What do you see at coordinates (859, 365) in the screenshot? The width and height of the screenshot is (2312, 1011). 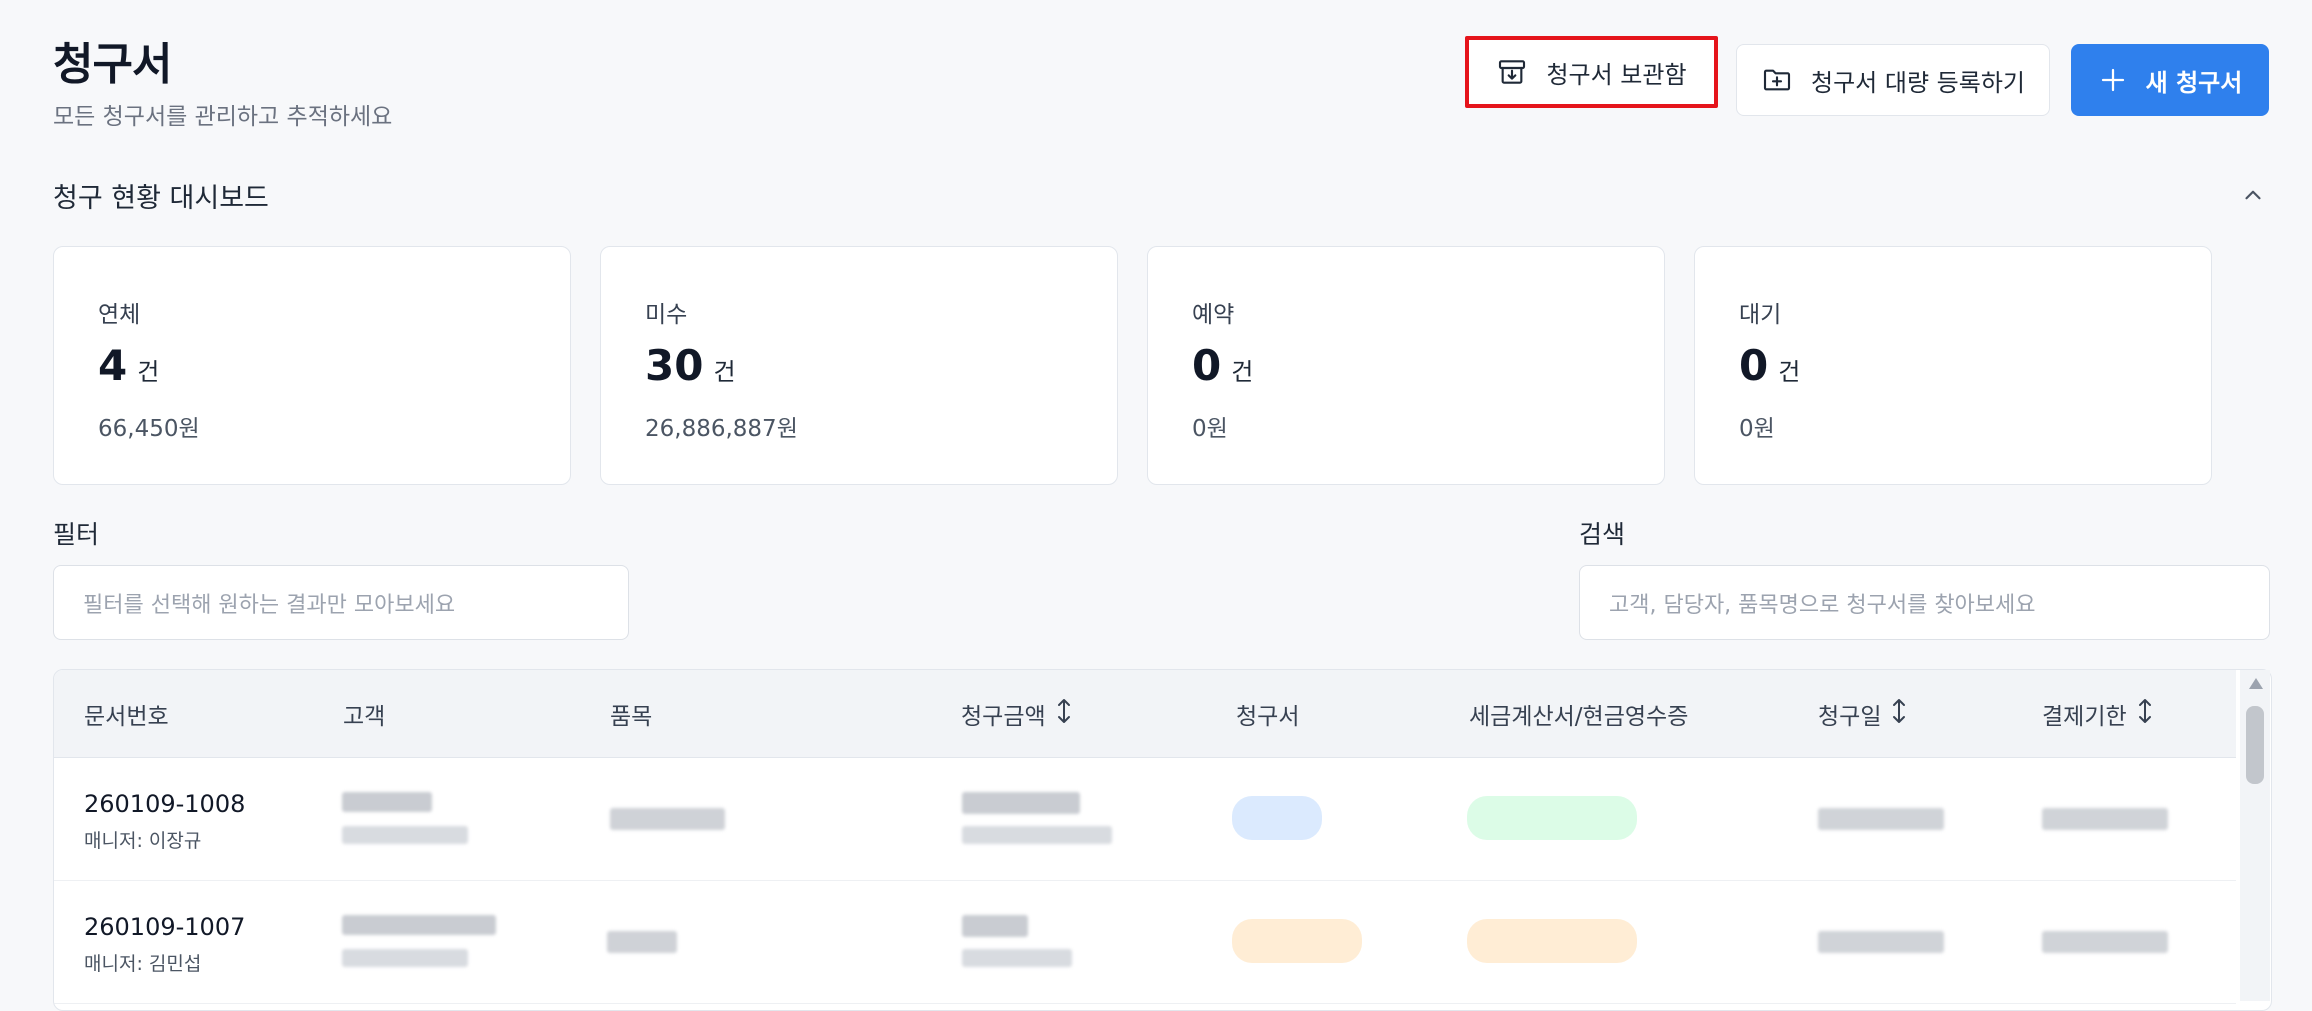 I see `unpaid-card: 미수 30 건 26,886,887원` at bounding box center [859, 365].